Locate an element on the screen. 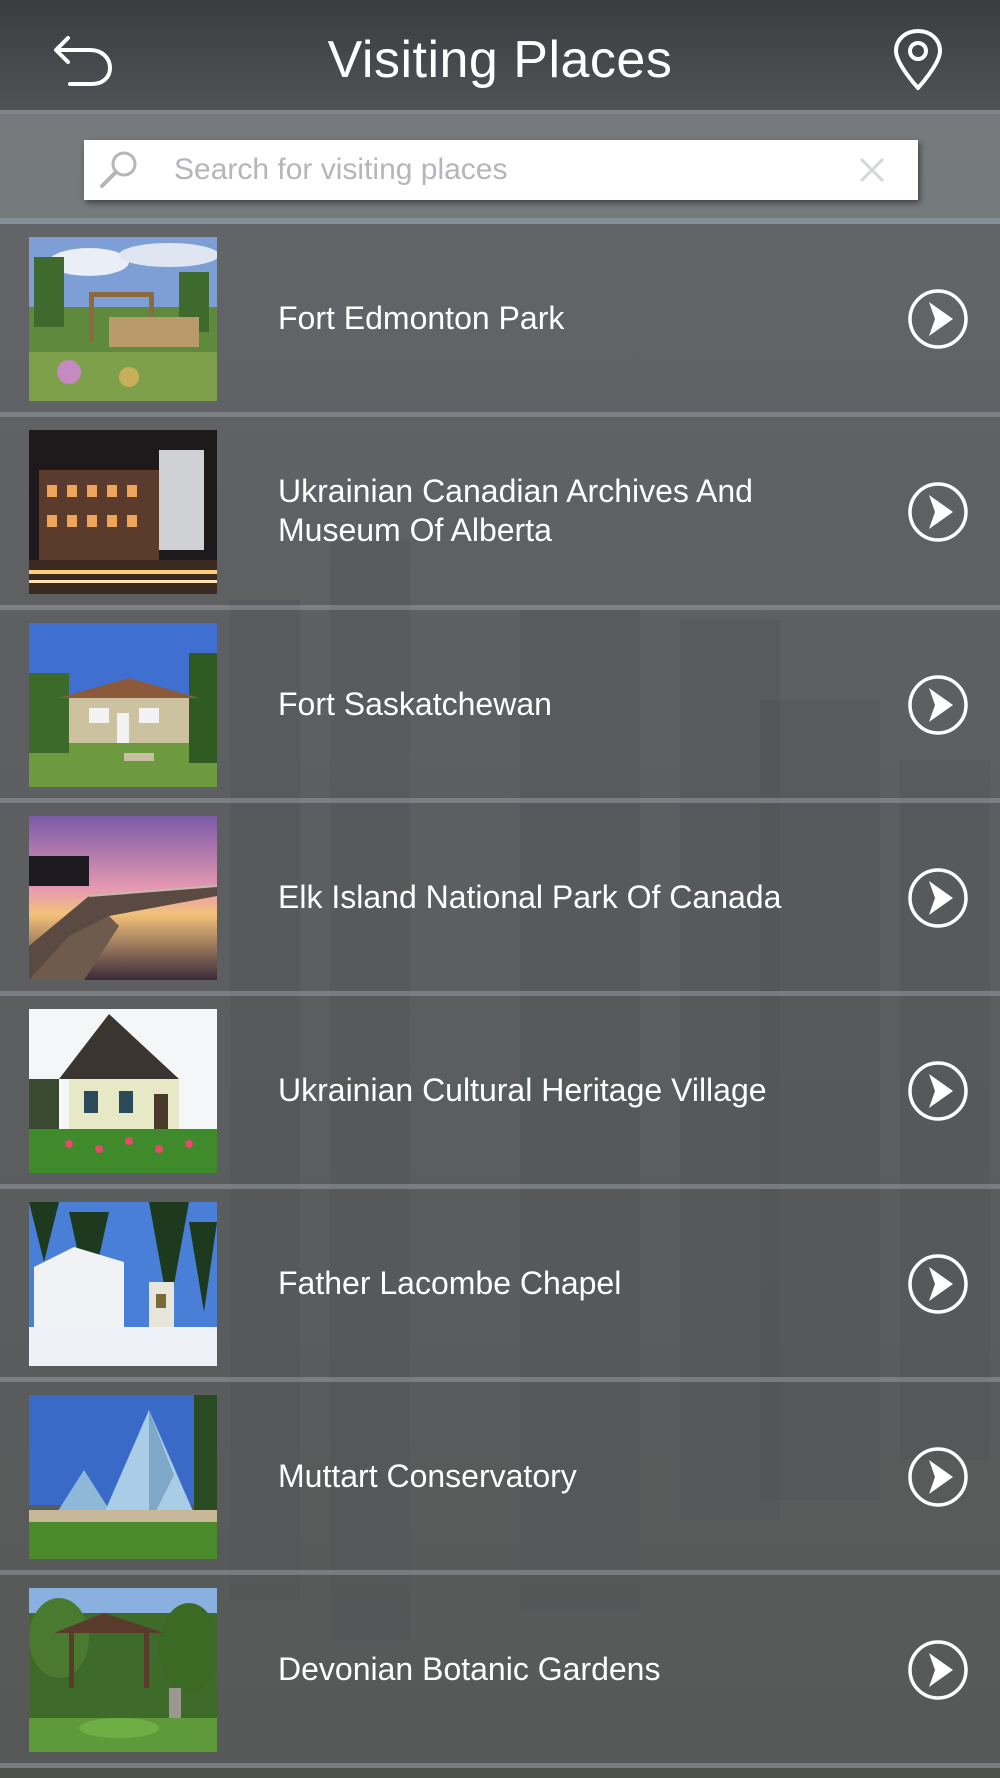 This screenshot has width=1000, height=1778. place-name: Devonian Botanic Gardens is located at coordinates (469, 1668).